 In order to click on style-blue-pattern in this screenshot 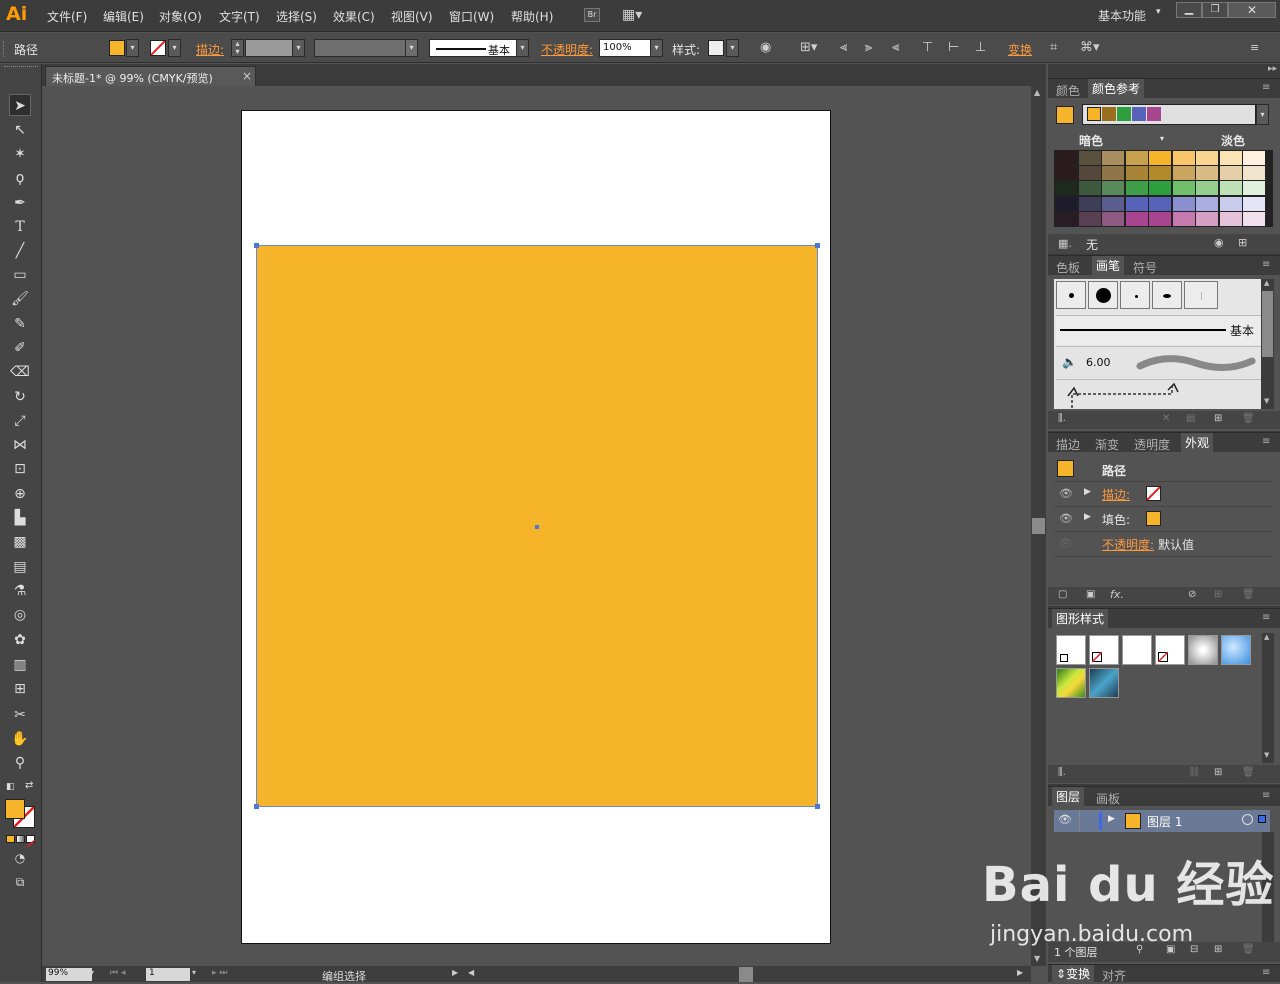, I will do `click(1104, 683)`.